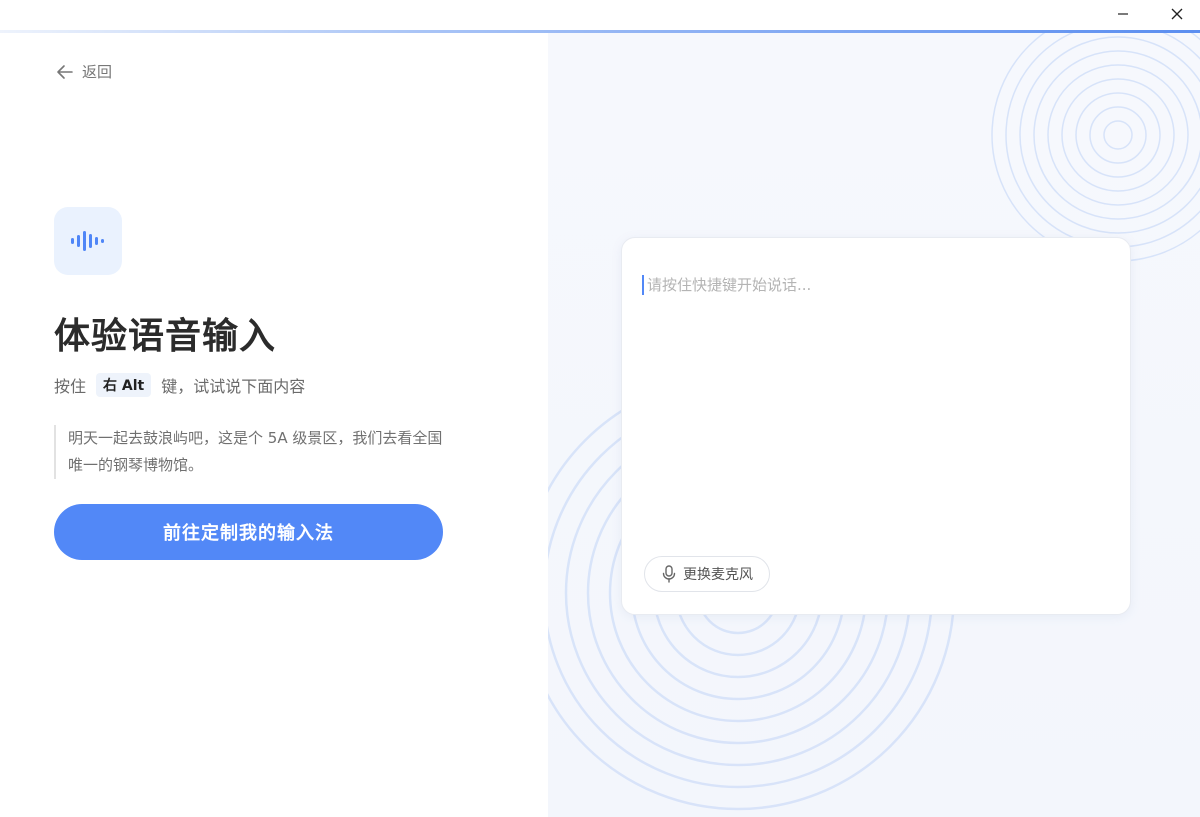 This screenshot has height=817, width=1200. What do you see at coordinates (249, 452) in the screenshot?
I see `sample-sentence: 明天一起去鼓浪屿吧，这是个 5A 级景区，我们去看全国唯一的钢琴博物馆。` at bounding box center [249, 452].